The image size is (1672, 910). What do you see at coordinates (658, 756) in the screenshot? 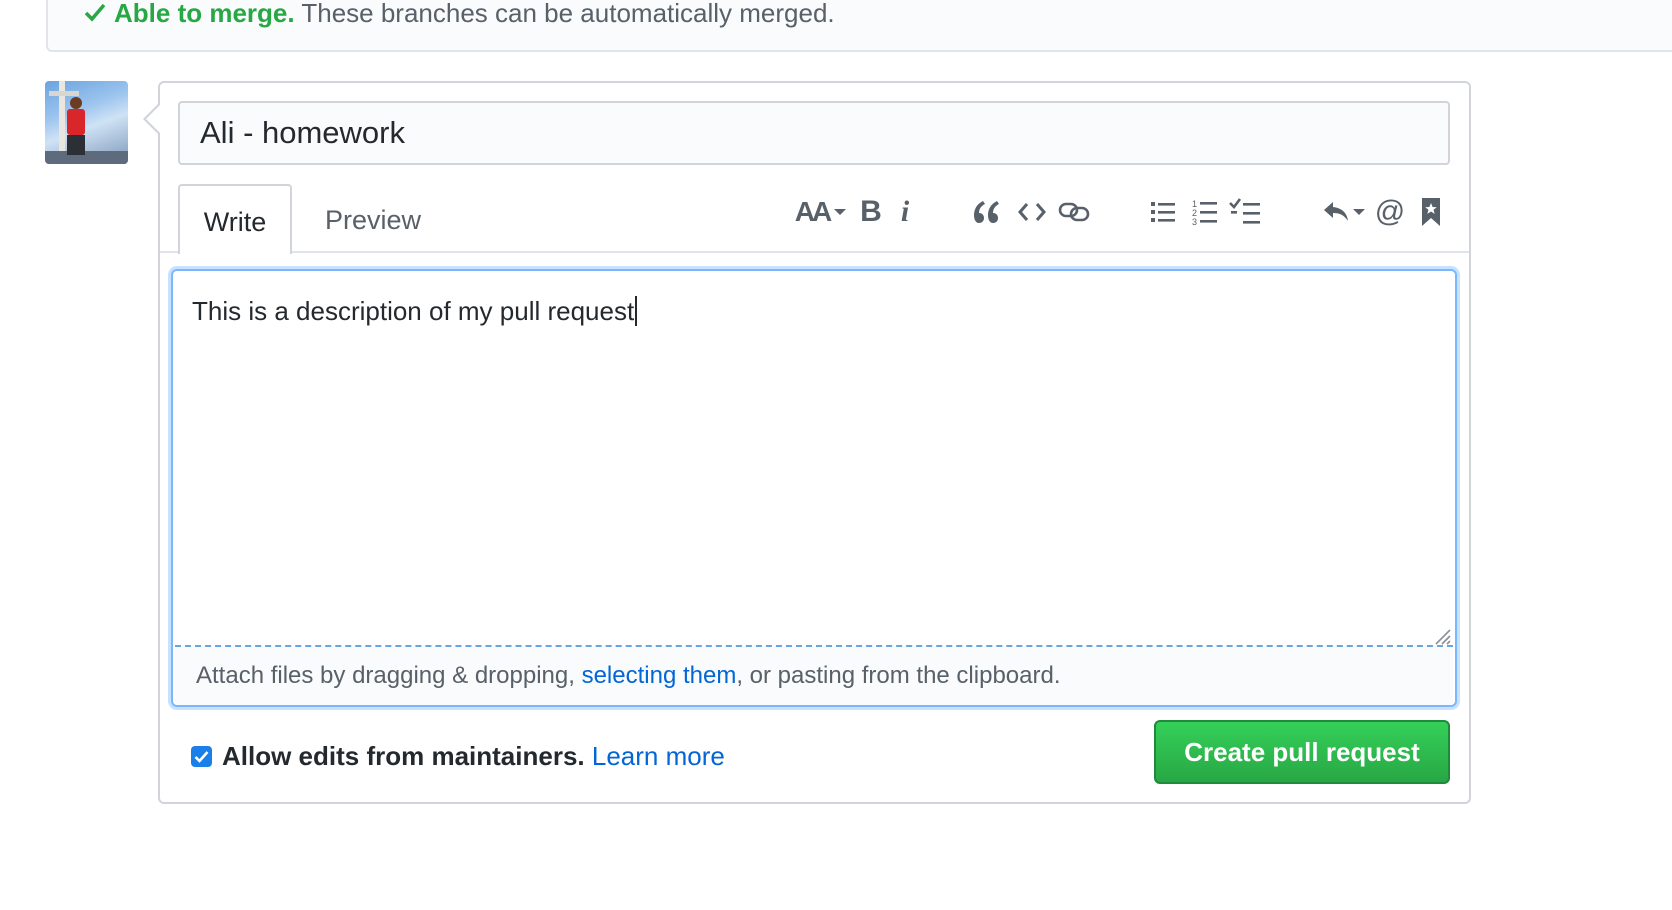
I see `learn-more-link: Learn more` at bounding box center [658, 756].